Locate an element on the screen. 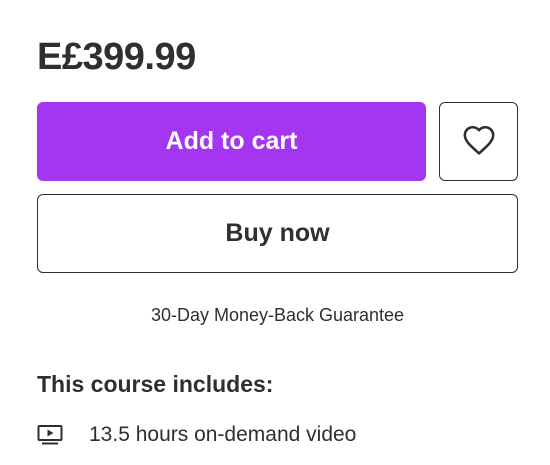  heart-icon is located at coordinates (479, 141).